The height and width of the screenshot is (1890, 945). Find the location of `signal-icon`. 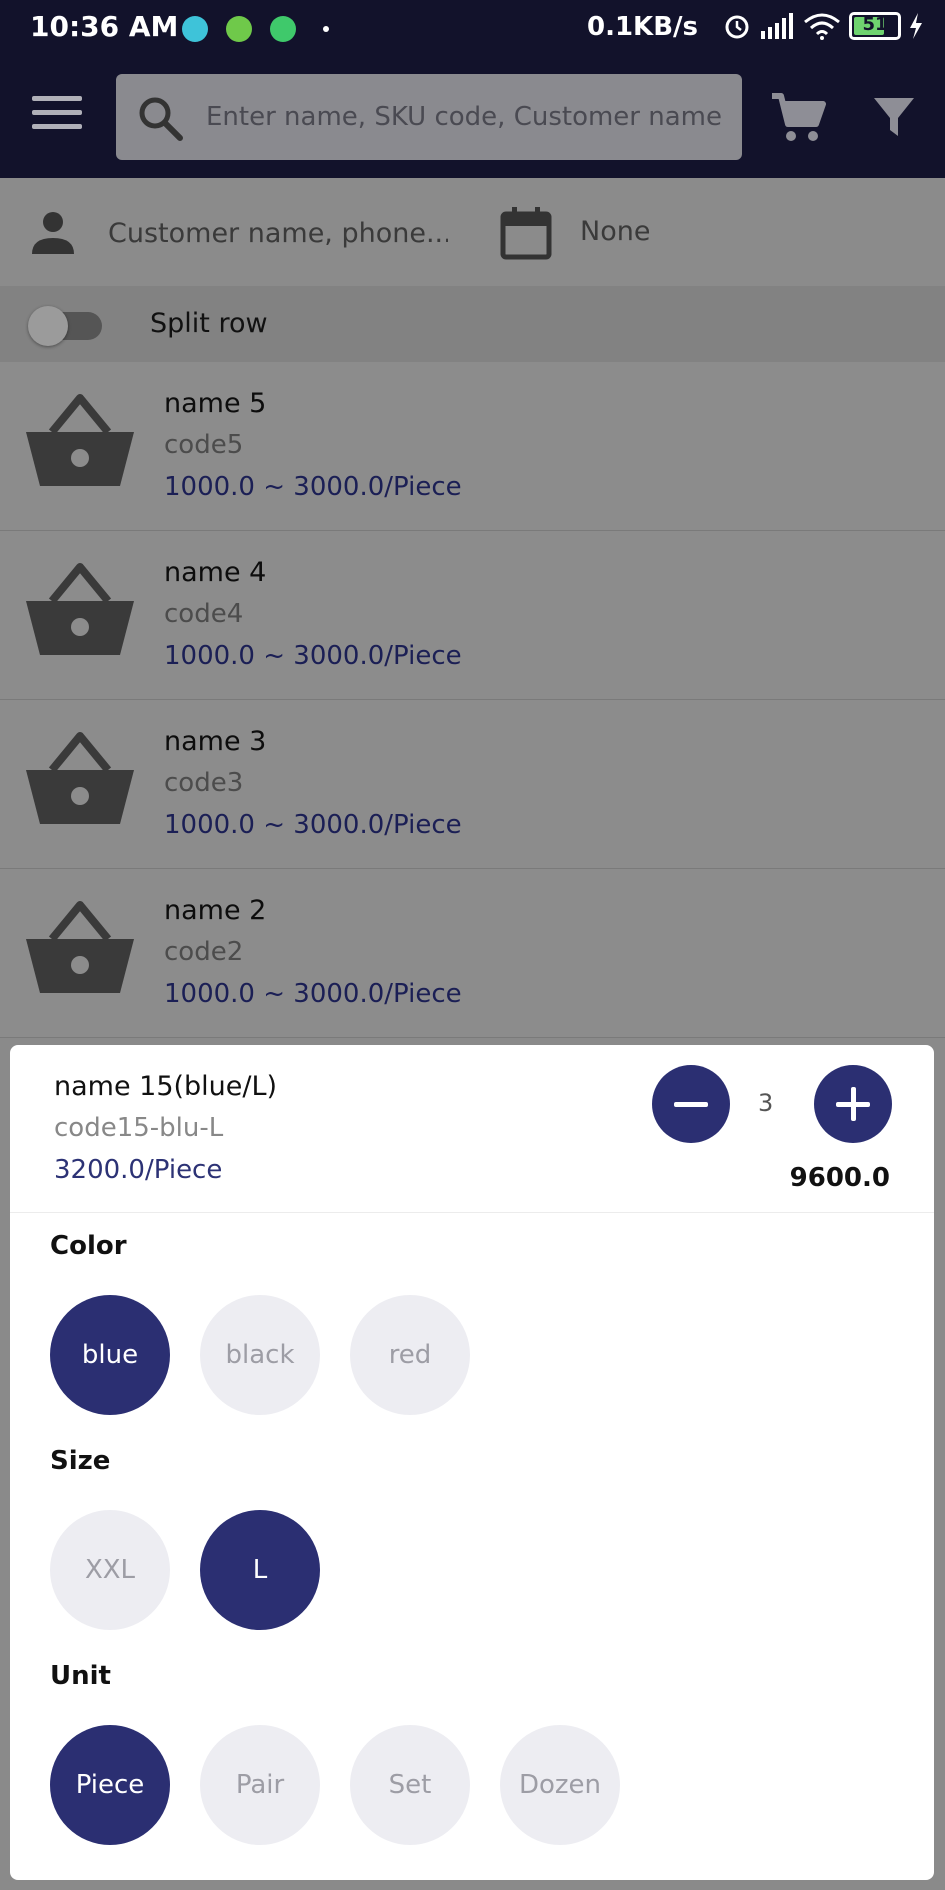

signal-icon is located at coordinates (777, 26).